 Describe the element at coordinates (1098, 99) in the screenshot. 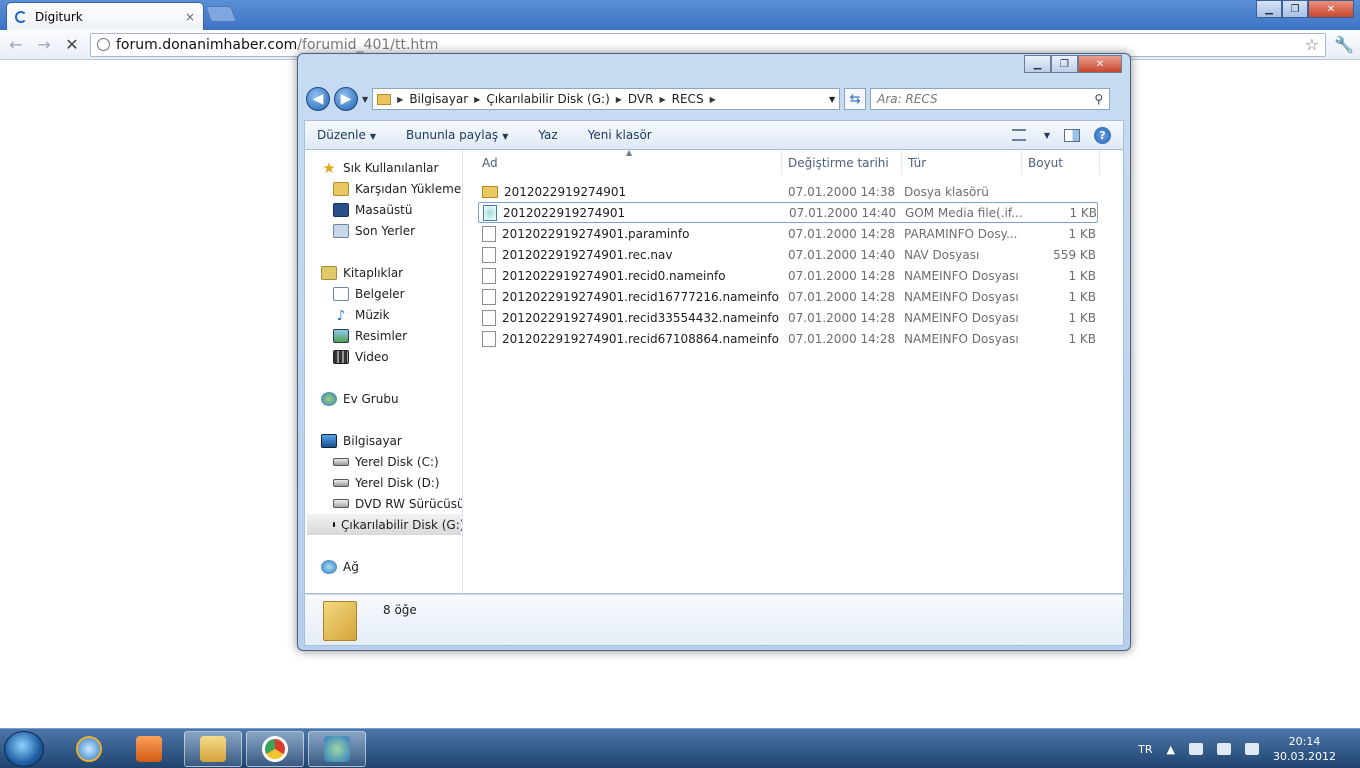

I see `search-icon: ⚲` at that location.